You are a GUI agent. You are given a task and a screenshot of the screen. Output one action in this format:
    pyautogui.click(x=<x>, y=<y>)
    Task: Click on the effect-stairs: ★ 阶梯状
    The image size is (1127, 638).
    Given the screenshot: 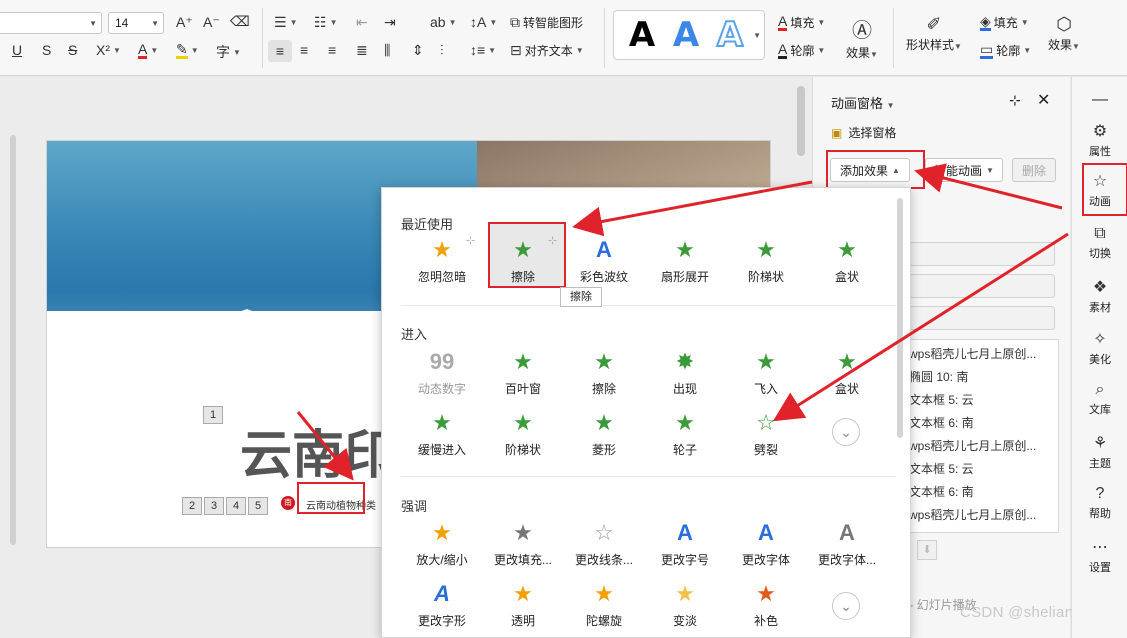 What is the action you would take?
    pyautogui.click(x=523, y=433)
    